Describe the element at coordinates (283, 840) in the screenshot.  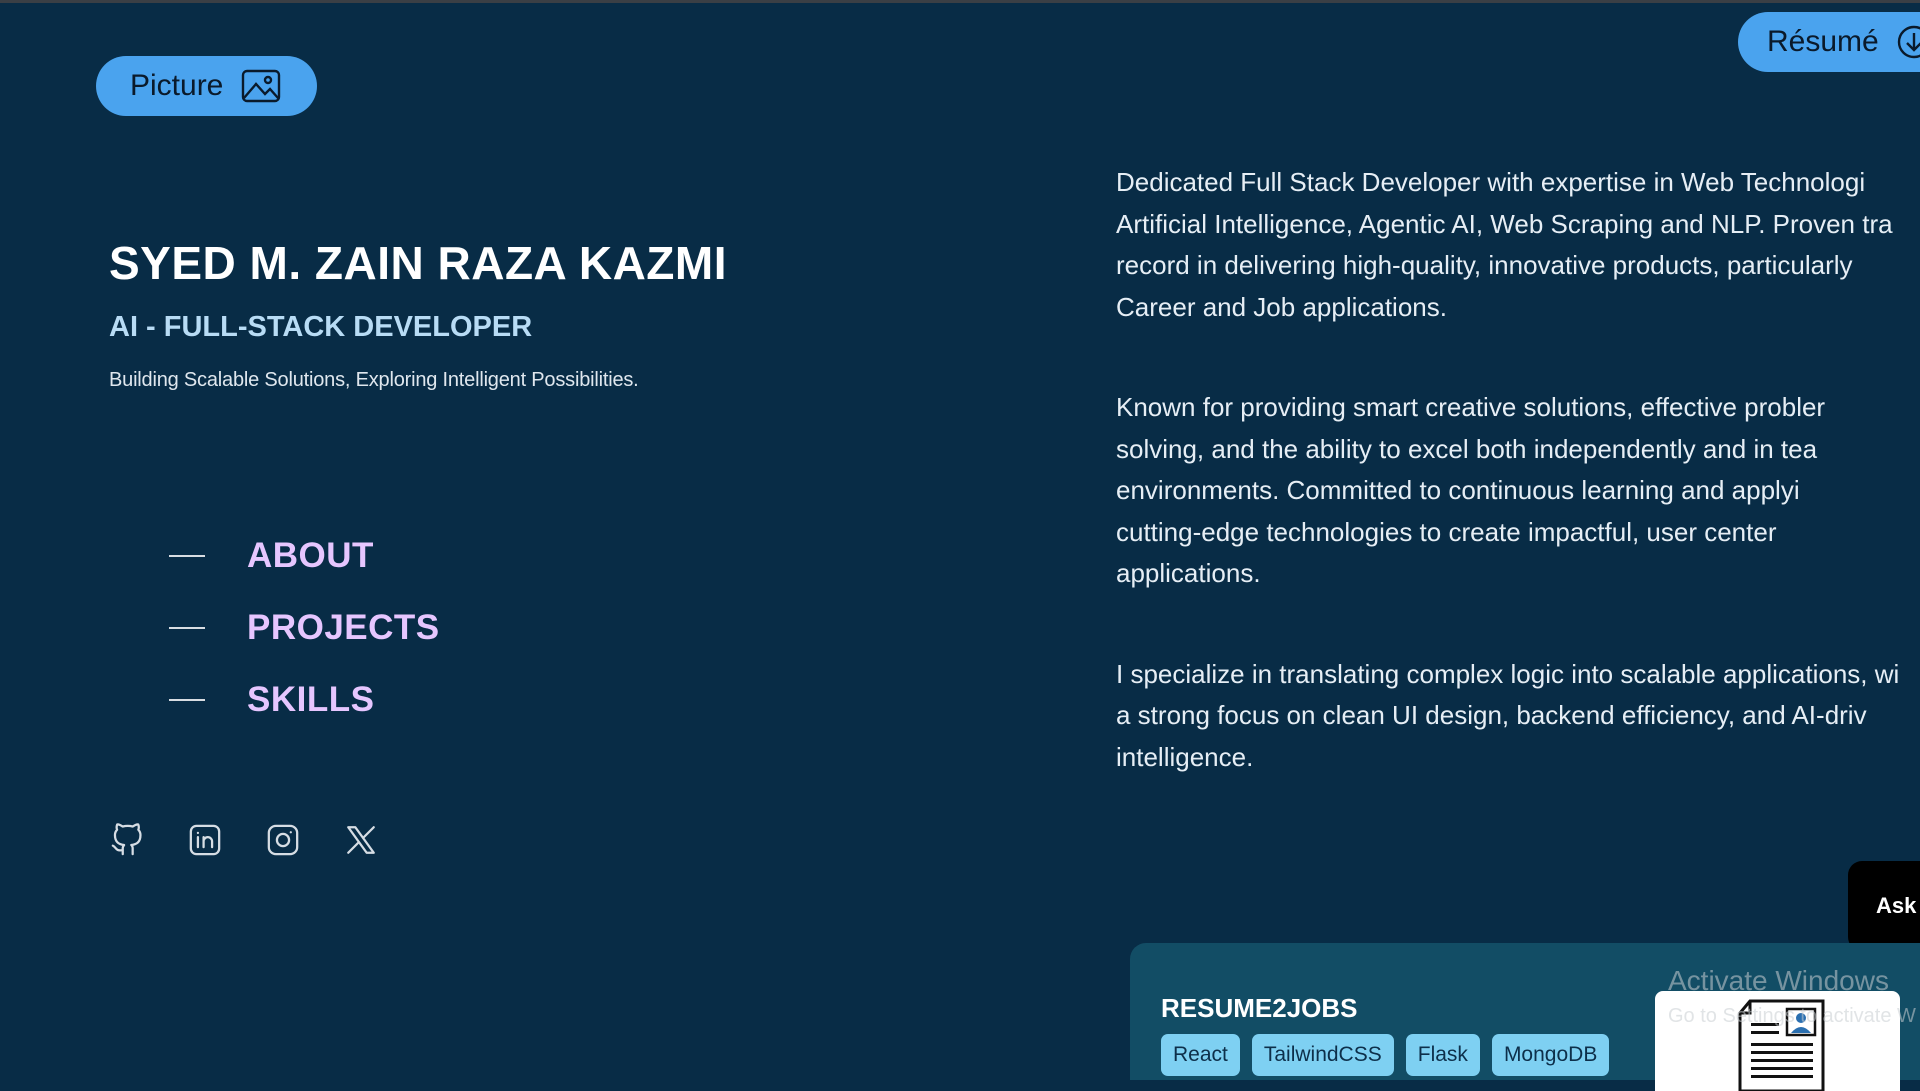
I see `instagram-icon` at that location.